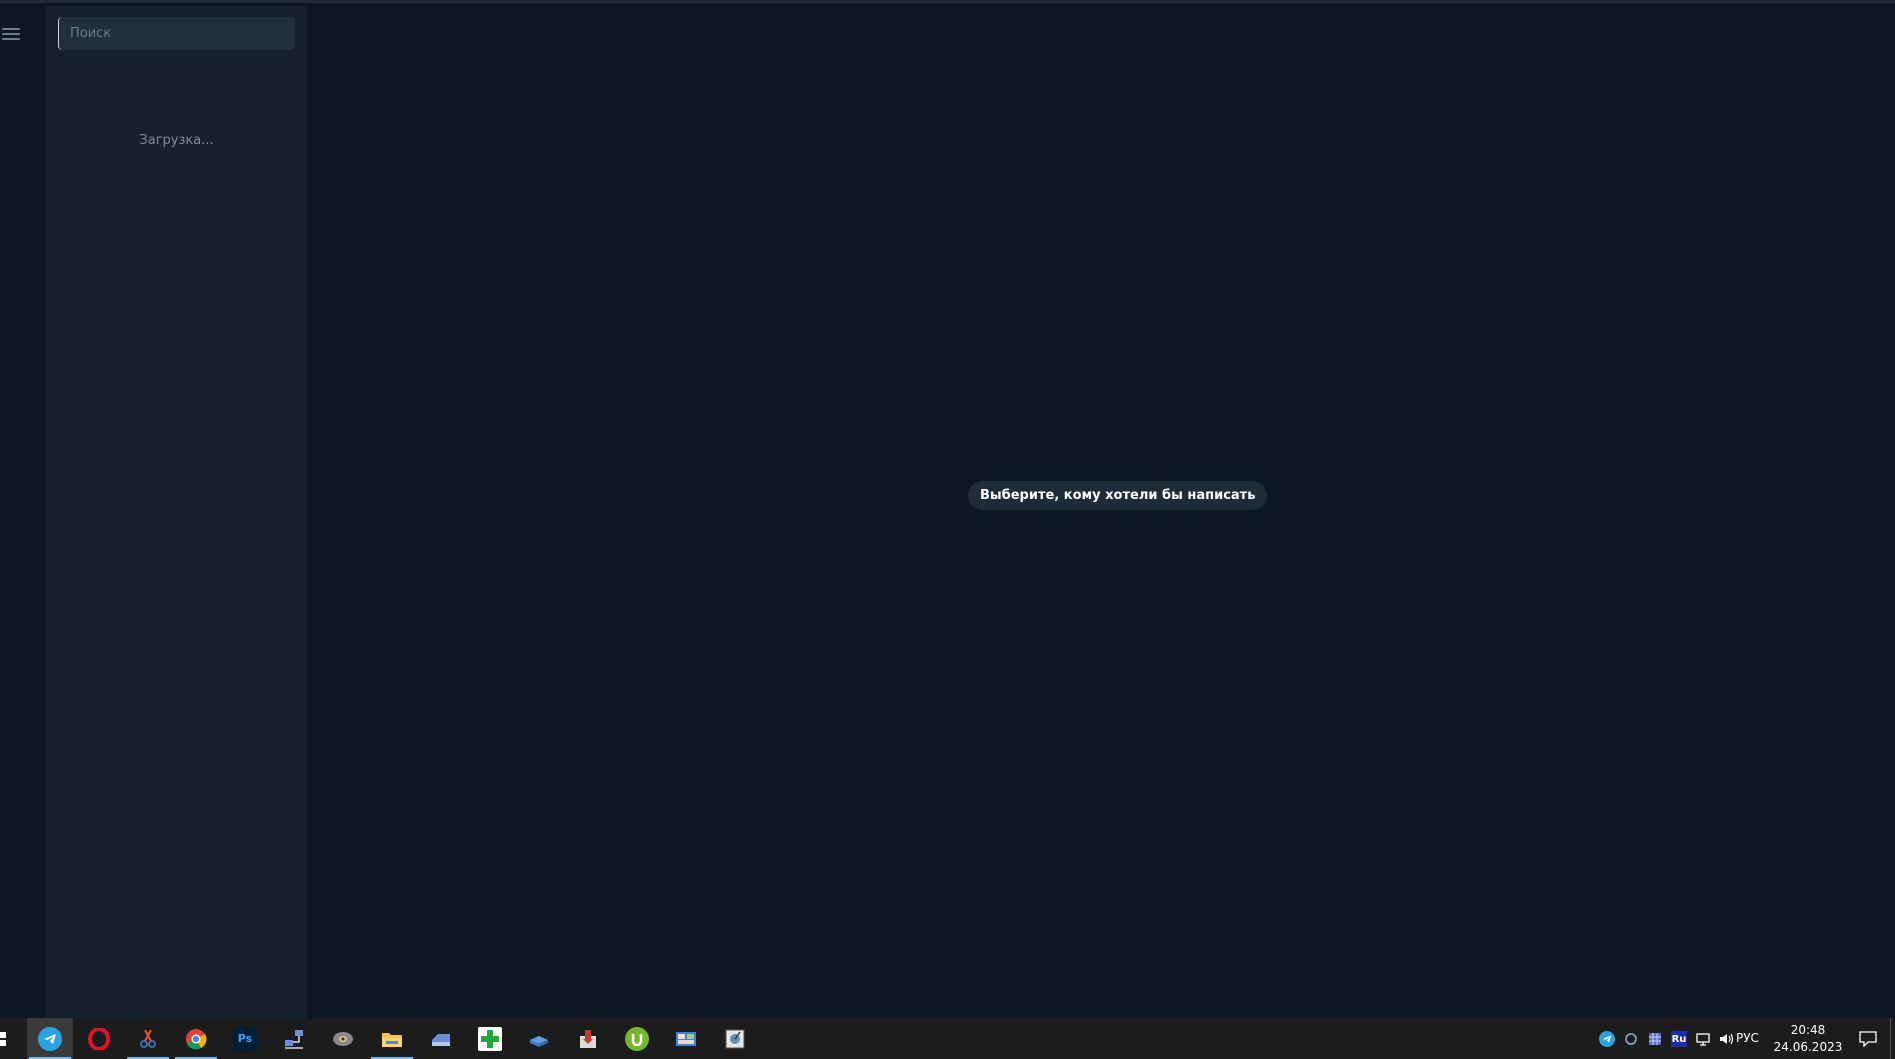 The image size is (1895, 1059). I want to click on taskbar-app-utorrent, so click(637, 1038).